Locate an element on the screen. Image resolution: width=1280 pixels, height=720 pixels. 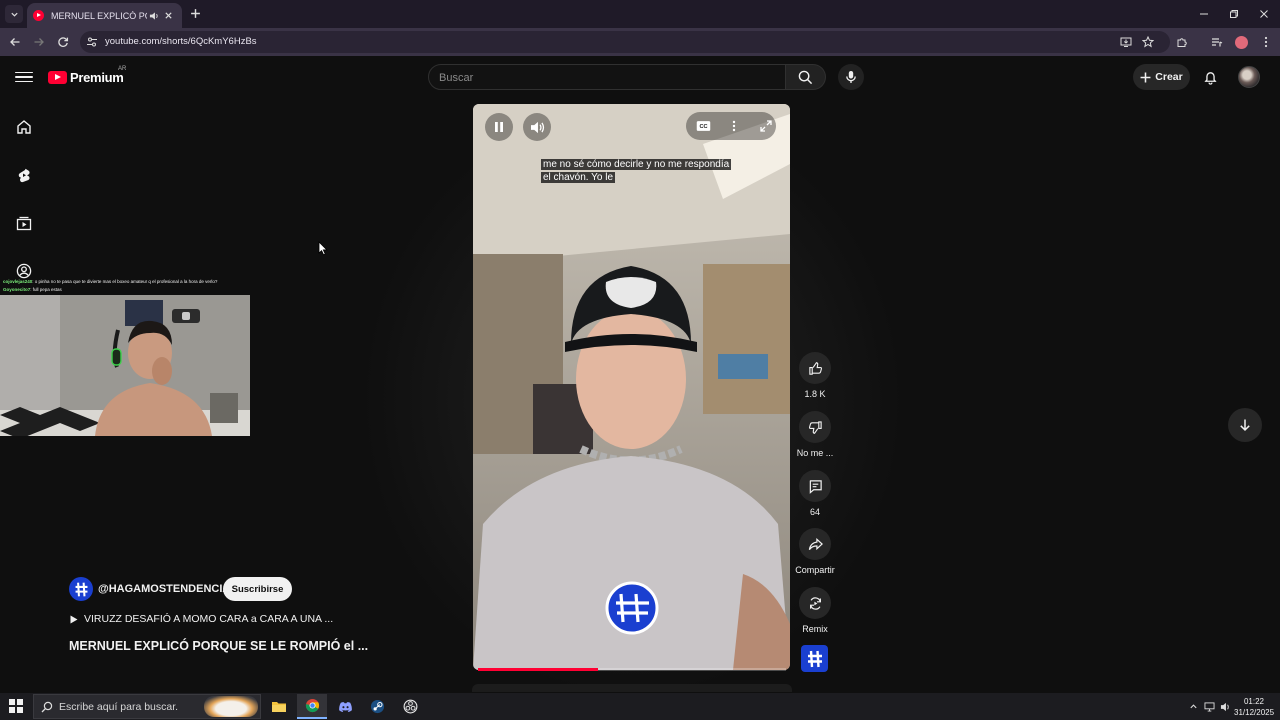
fullscreen-button is located at coordinates (766, 126).